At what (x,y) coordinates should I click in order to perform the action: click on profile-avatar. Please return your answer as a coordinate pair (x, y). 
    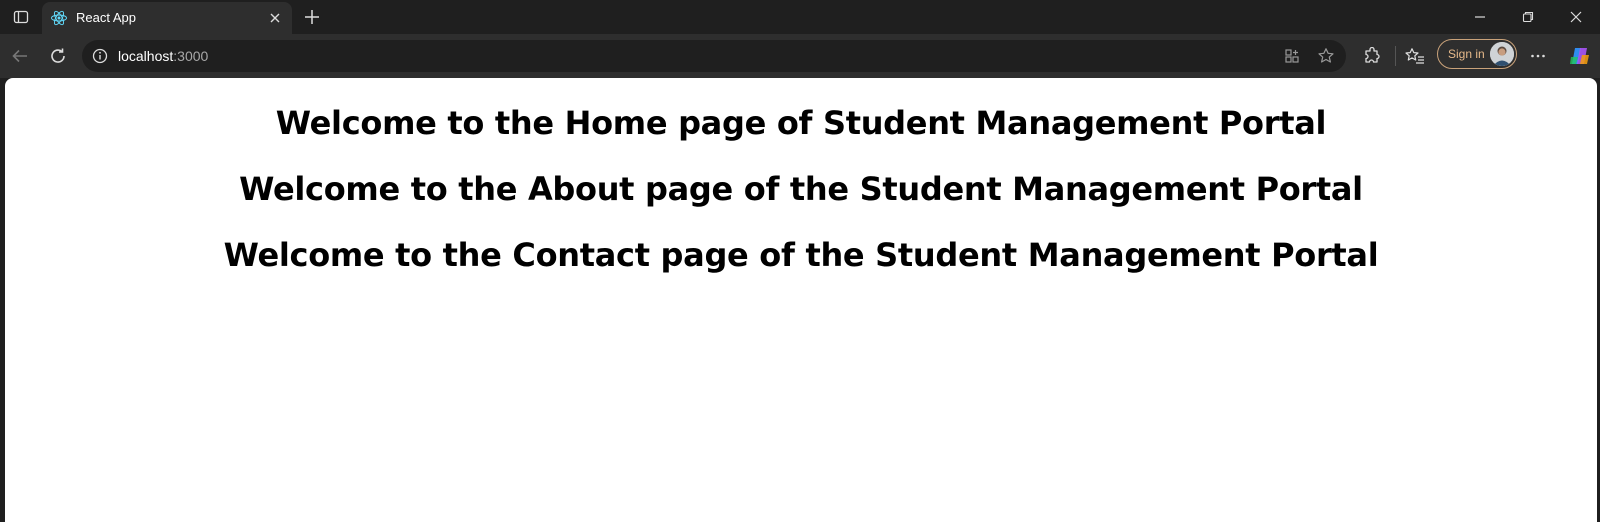
    Looking at the image, I should click on (1502, 54).